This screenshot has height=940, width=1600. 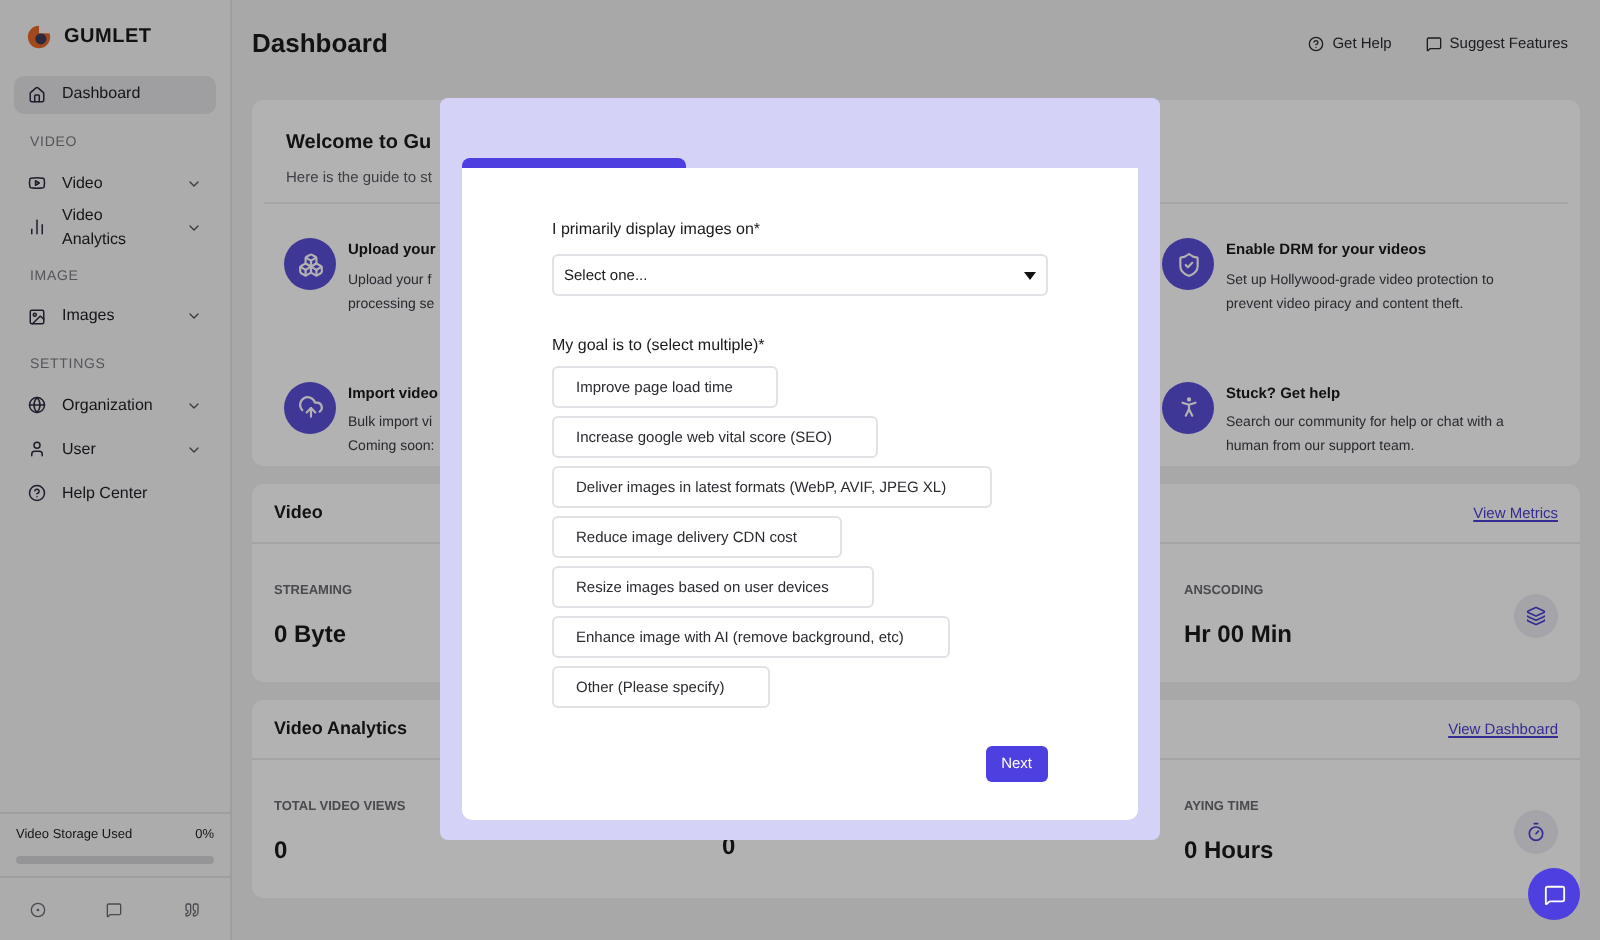 I want to click on stat-value: 0 Byte, so click(x=311, y=634).